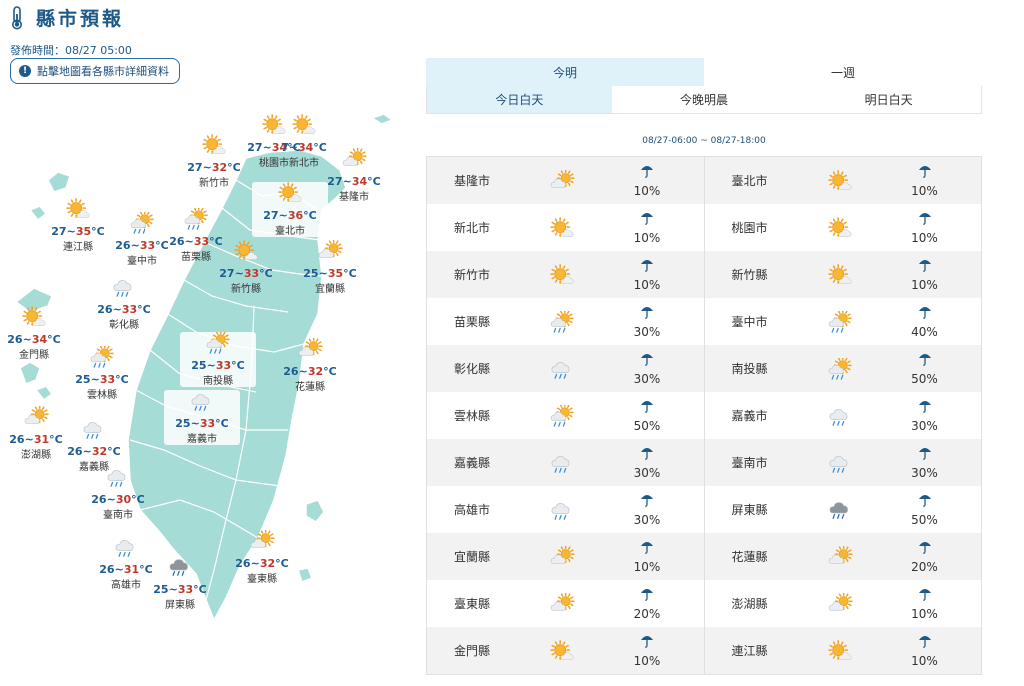 This screenshot has height=686, width=1024. I want to click on map-city-label: 26~30°C 臺南市, so click(118, 493).